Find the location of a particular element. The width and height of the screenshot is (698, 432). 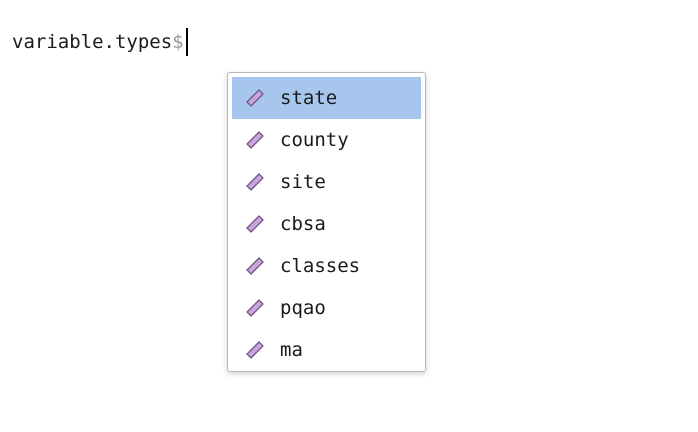

completion-item-state: state is located at coordinates (326, 98).